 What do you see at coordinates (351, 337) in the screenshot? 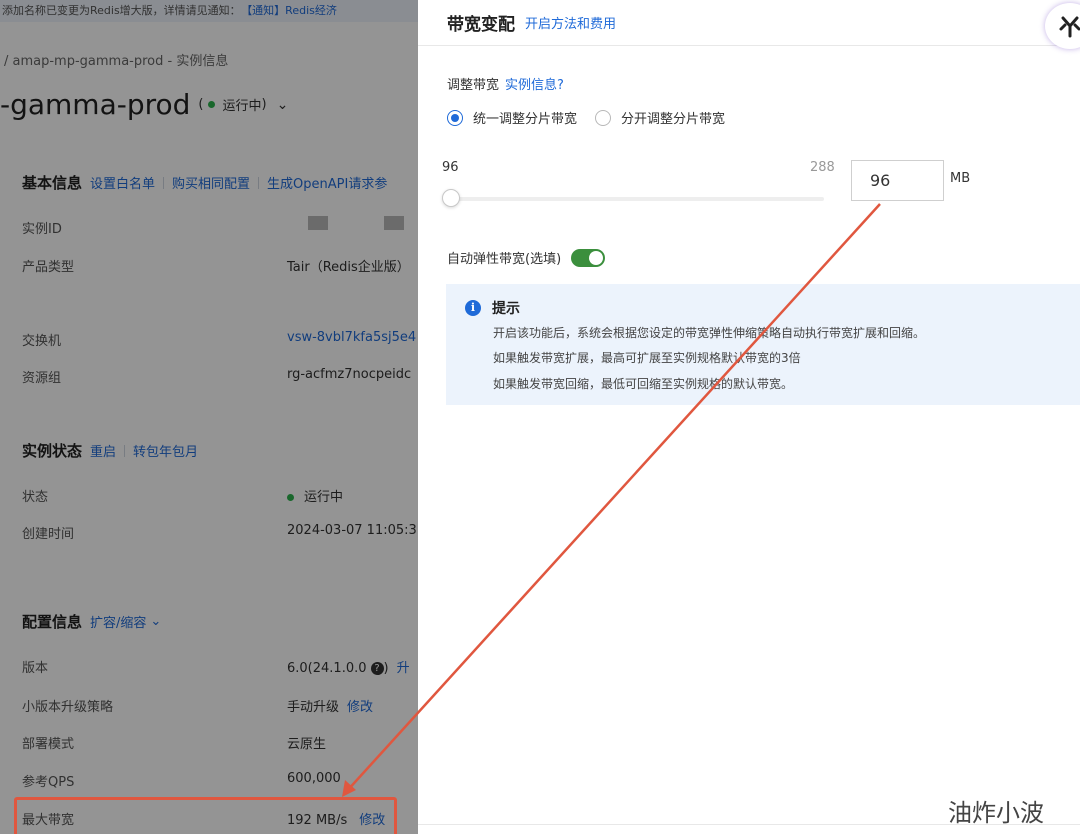
I see `vswitch-link: vsw-8vbl7kfa5sj5e4` at bounding box center [351, 337].